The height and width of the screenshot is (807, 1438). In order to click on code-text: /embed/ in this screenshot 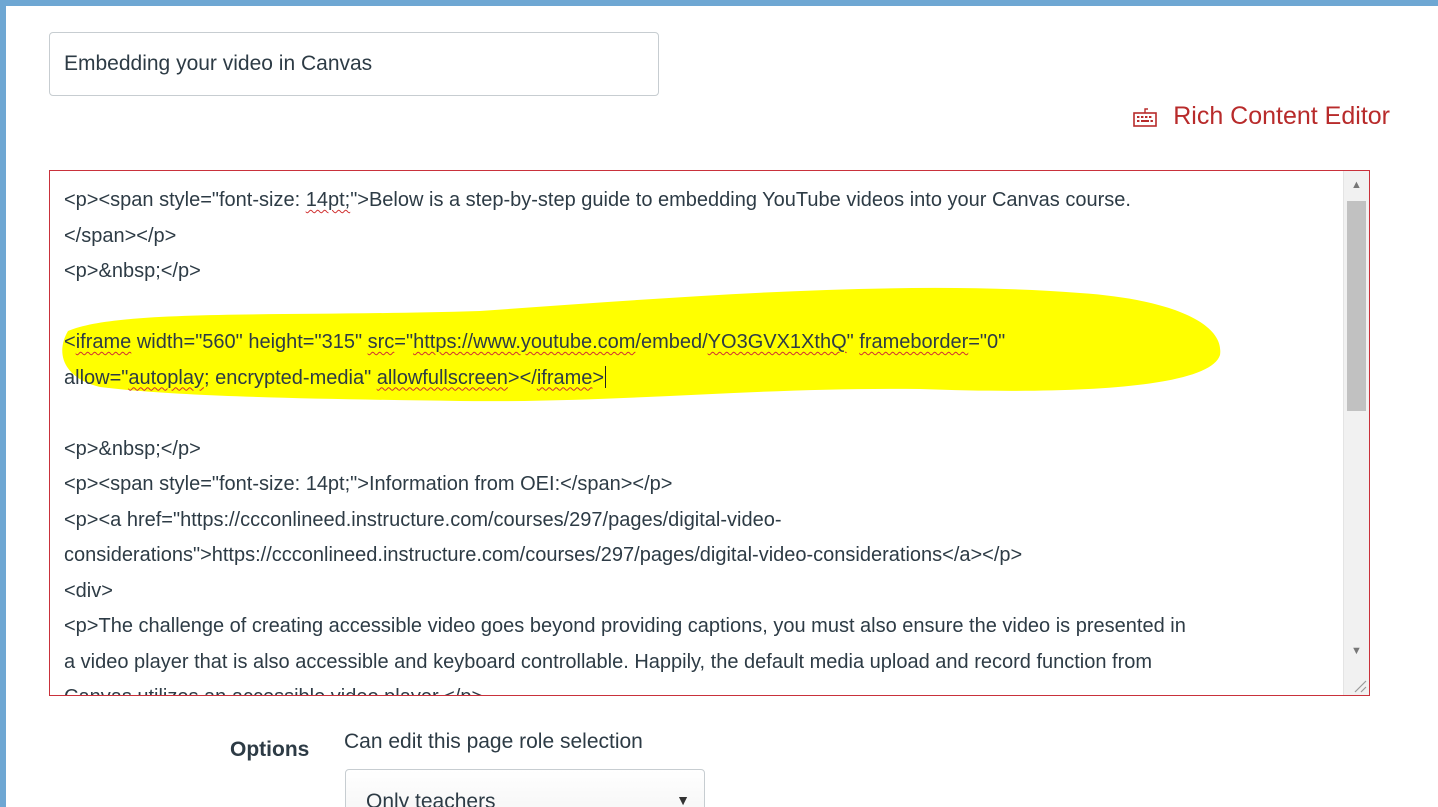, I will do `click(671, 342)`.